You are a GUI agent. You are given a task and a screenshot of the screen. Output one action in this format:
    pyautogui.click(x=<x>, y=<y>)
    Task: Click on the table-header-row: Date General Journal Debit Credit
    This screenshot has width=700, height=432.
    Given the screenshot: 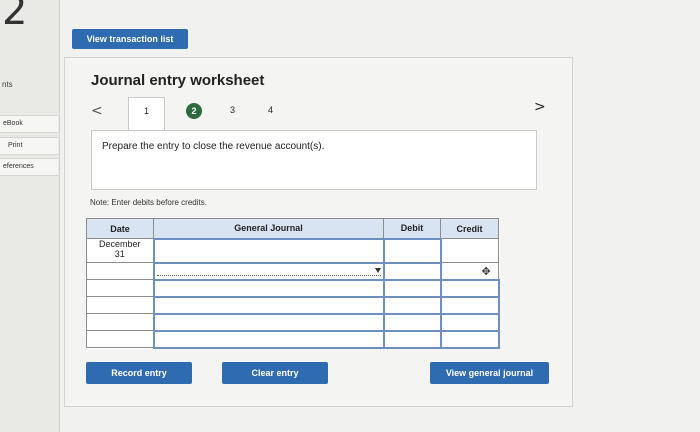 What is the action you would take?
    pyautogui.click(x=292, y=228)
    